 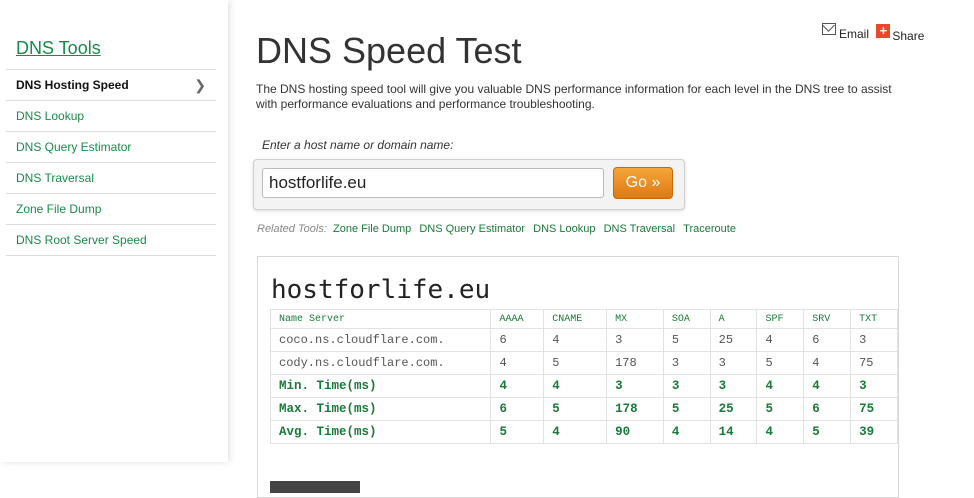 What do you see at coordinates (380, 340) in the screenshot?
I see `table-cell: coco.ns.cloudflare.com.` at bounding box center [380, 340].